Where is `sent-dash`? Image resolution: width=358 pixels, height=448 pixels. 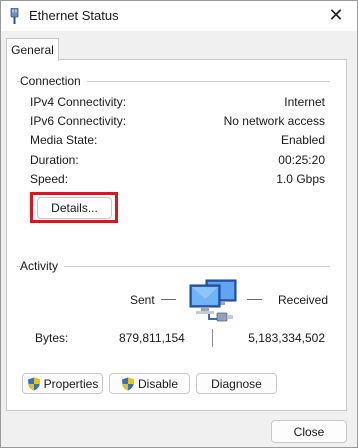
sent-dash is located at coordinates (168, 299).